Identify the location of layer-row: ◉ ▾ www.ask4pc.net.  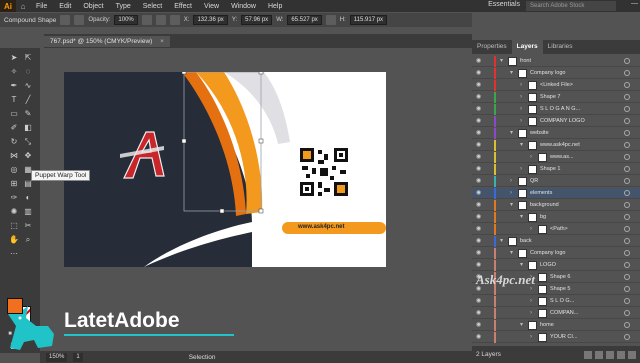
(556, 145).